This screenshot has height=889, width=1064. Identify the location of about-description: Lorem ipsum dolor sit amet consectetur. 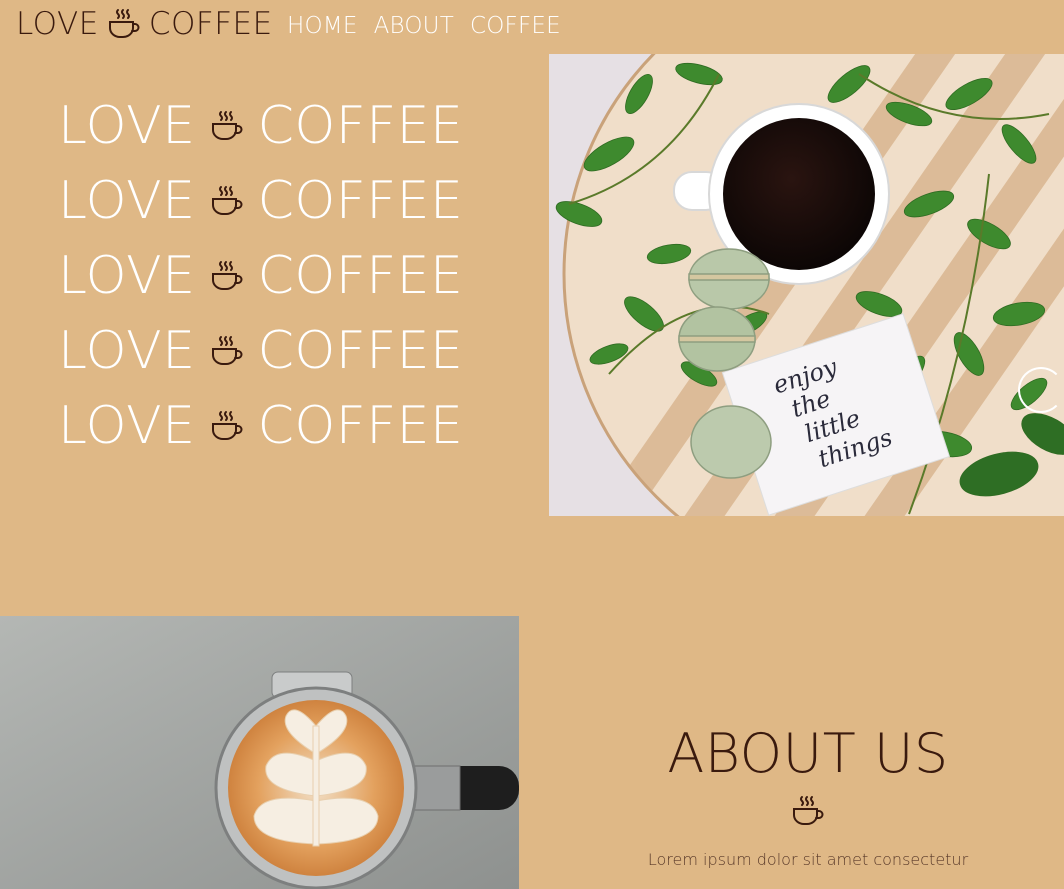
(808, 859).